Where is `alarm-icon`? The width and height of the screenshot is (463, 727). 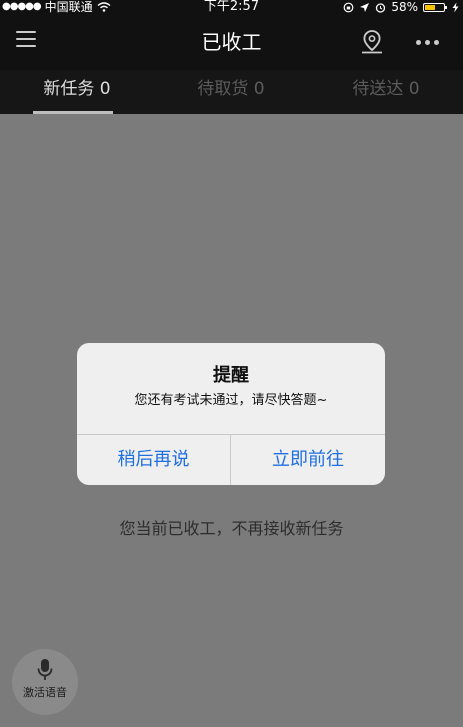
alarm-icon is located at coordinates (381, 7).